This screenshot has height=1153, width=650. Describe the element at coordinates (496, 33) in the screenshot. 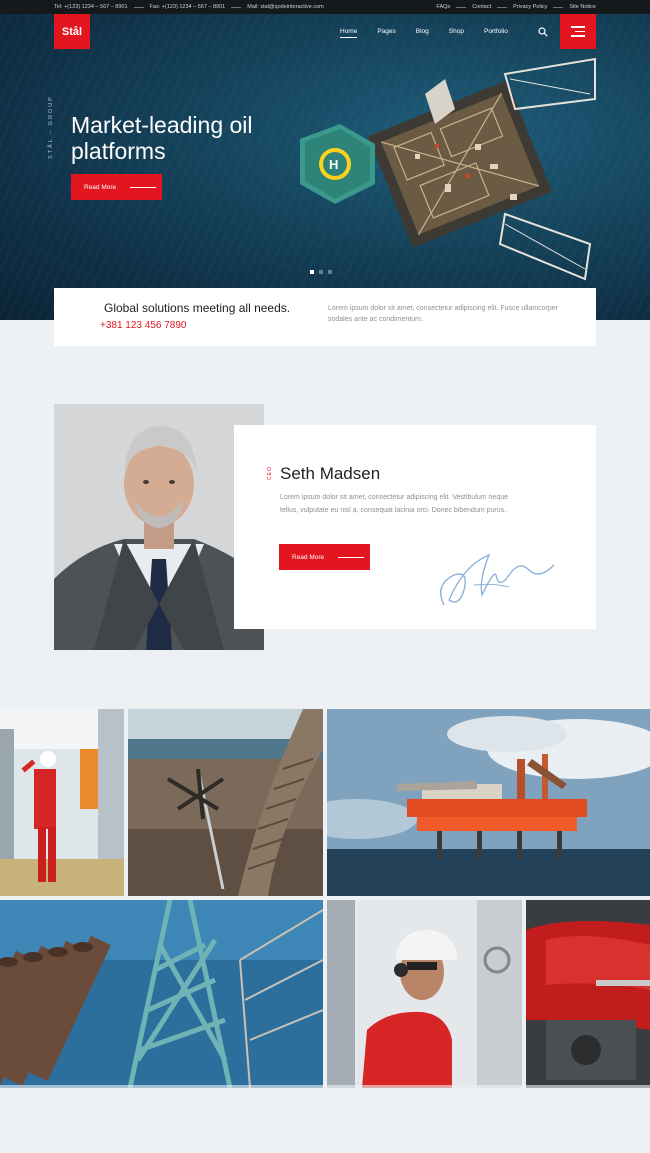

I see `nav-portfolio: Portfolio` at that location.